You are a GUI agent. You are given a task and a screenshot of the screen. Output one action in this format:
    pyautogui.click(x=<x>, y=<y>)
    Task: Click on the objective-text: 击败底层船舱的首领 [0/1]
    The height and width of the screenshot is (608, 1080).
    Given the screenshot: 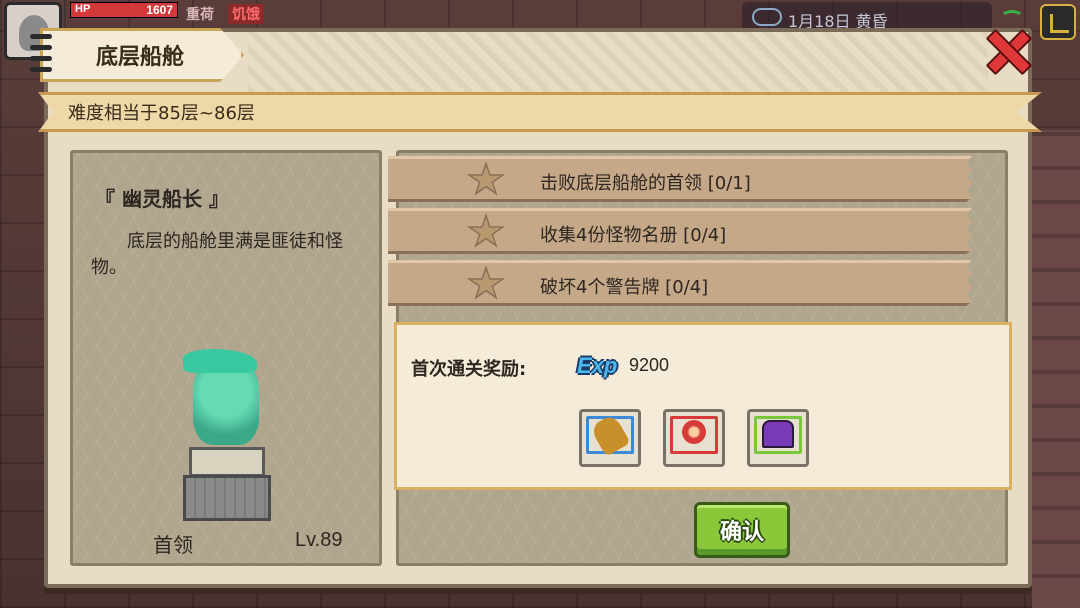 What is the action you would take?
    pyautogui.click(x=645, y=183)
    